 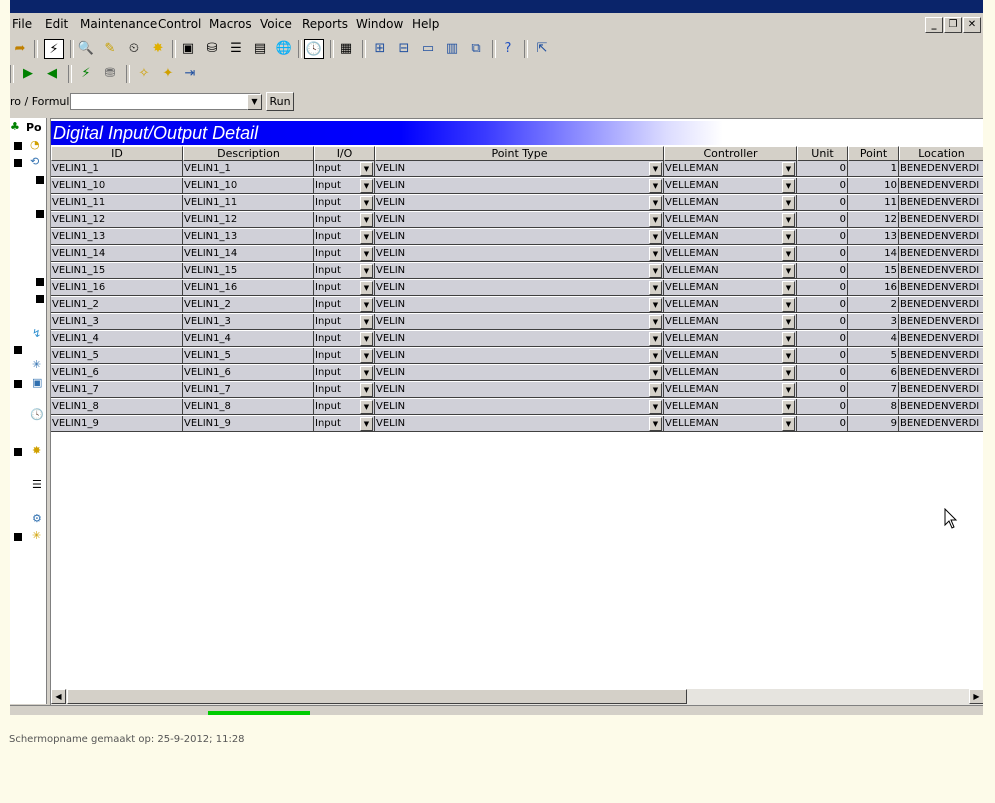 I want to click on globe-icon: 🌐, so click(x=284, y=49).